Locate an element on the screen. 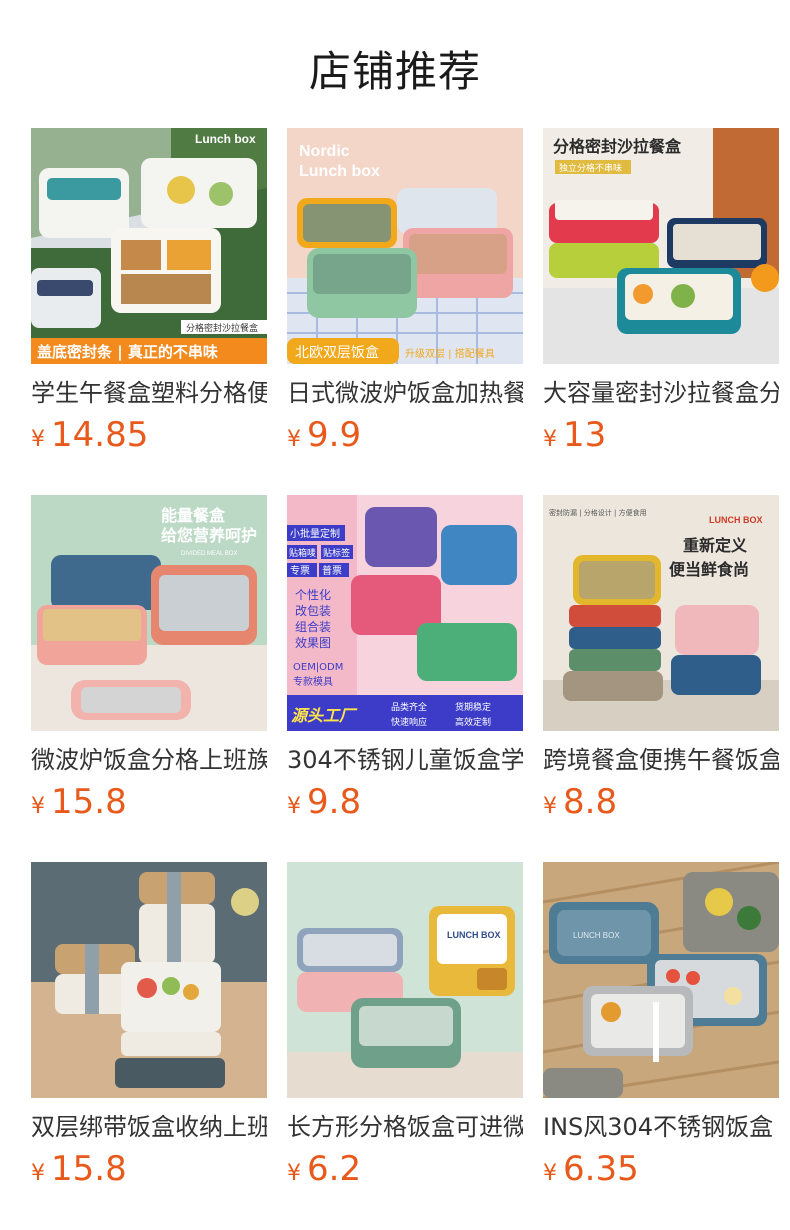 The width and height of the screenshot is (790, 1230). image-caption: 给您营养呵护 is located at coordinates (209, 535).